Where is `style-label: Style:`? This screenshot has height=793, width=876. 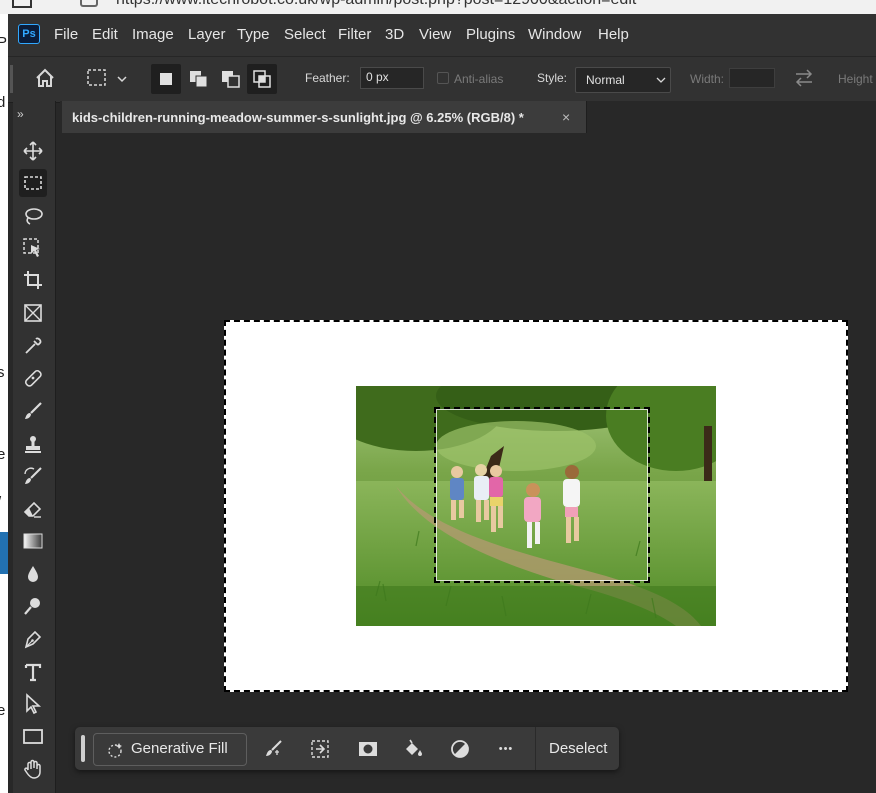 style-label: Style: is located at coordinates (552, 78).